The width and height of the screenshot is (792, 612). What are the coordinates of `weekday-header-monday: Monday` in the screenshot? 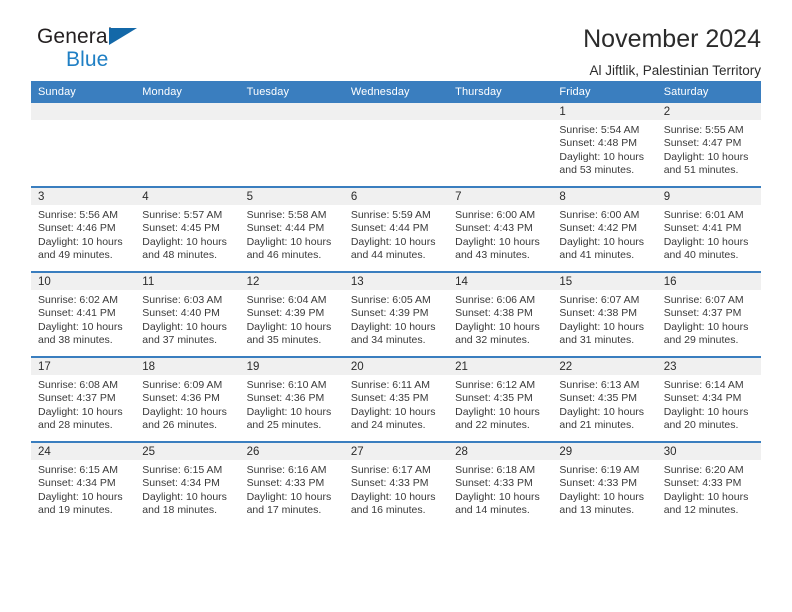 It's located at (187, 92).